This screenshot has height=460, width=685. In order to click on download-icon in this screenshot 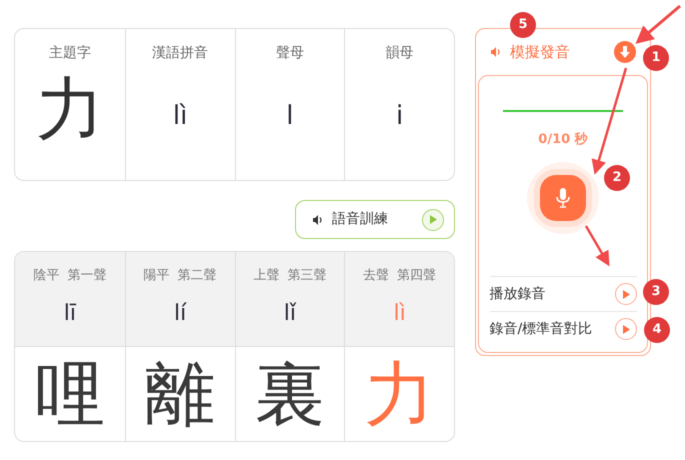, I will do `click(625, 52)`.